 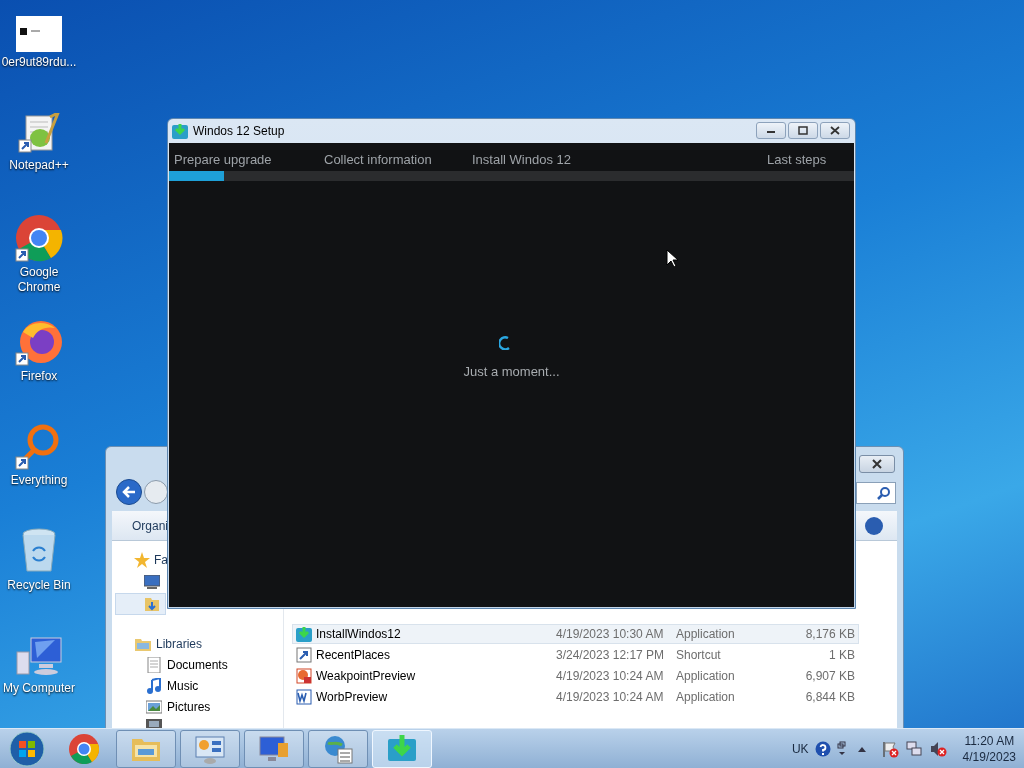 What do you see at coordinates (830, 676) in the screenshot?
I see `file-size: 6,907 KB` at bounding box center [830, 676].